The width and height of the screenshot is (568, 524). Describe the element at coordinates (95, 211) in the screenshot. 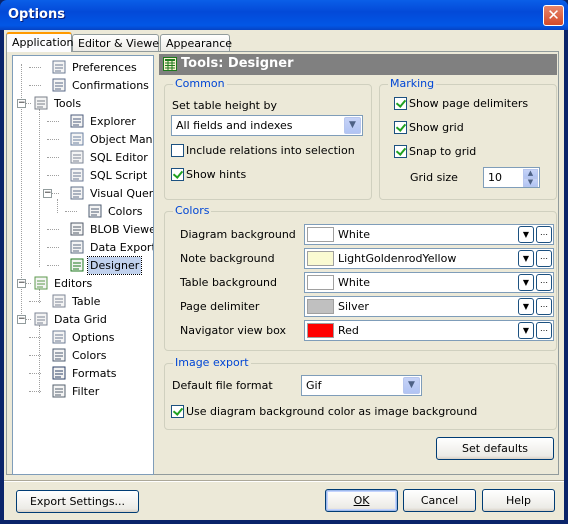

I see `colors-icon` at that location.